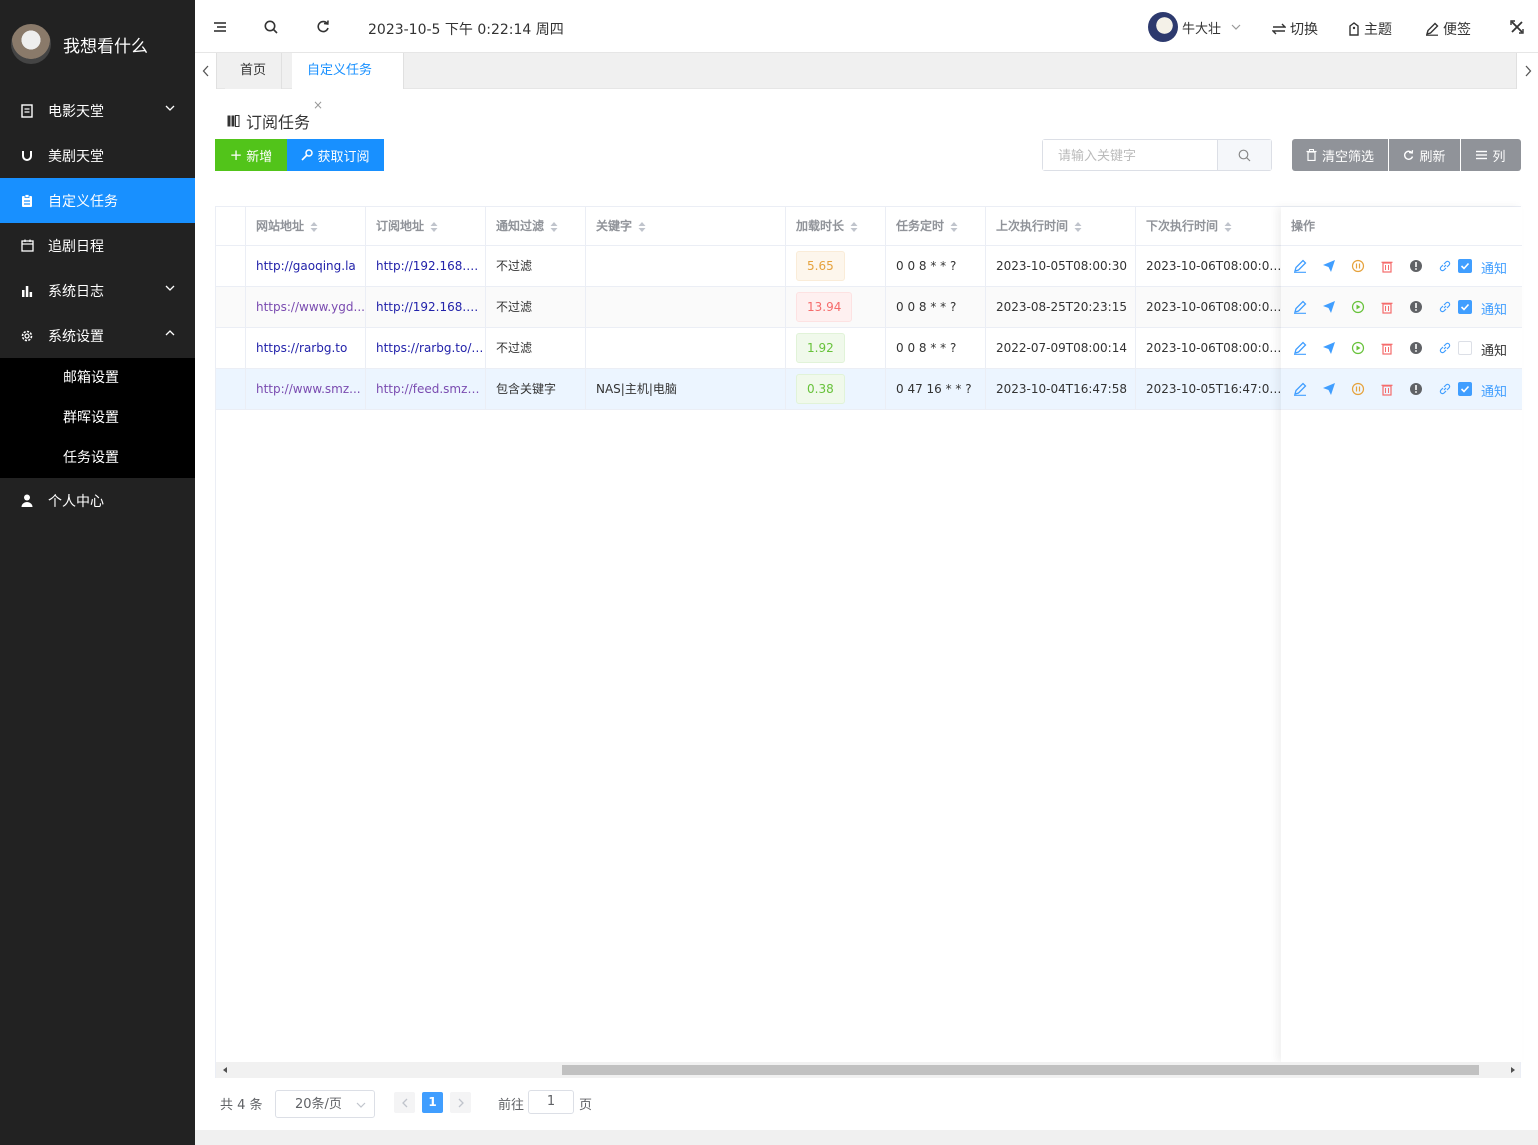 This screenshot has width=1538, height=1145. Describe the element at coordinates (97, 44) in the screenshot. I see `app-logo: 我想看什么` at that location.